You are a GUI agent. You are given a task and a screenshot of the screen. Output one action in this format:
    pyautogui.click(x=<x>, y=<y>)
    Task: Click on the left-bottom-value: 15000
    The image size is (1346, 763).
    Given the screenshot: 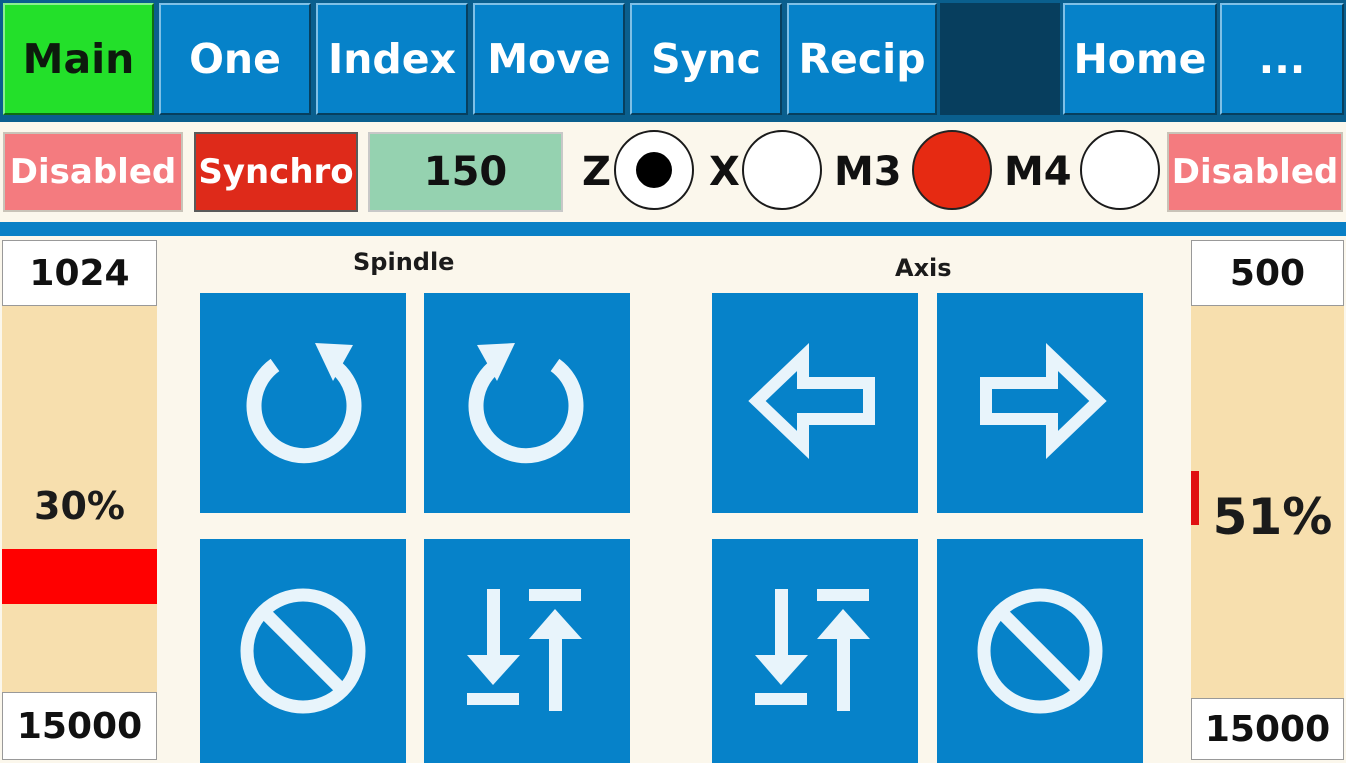 What is the action you would take?
    pyautogui.click(x=79, y=726)
    